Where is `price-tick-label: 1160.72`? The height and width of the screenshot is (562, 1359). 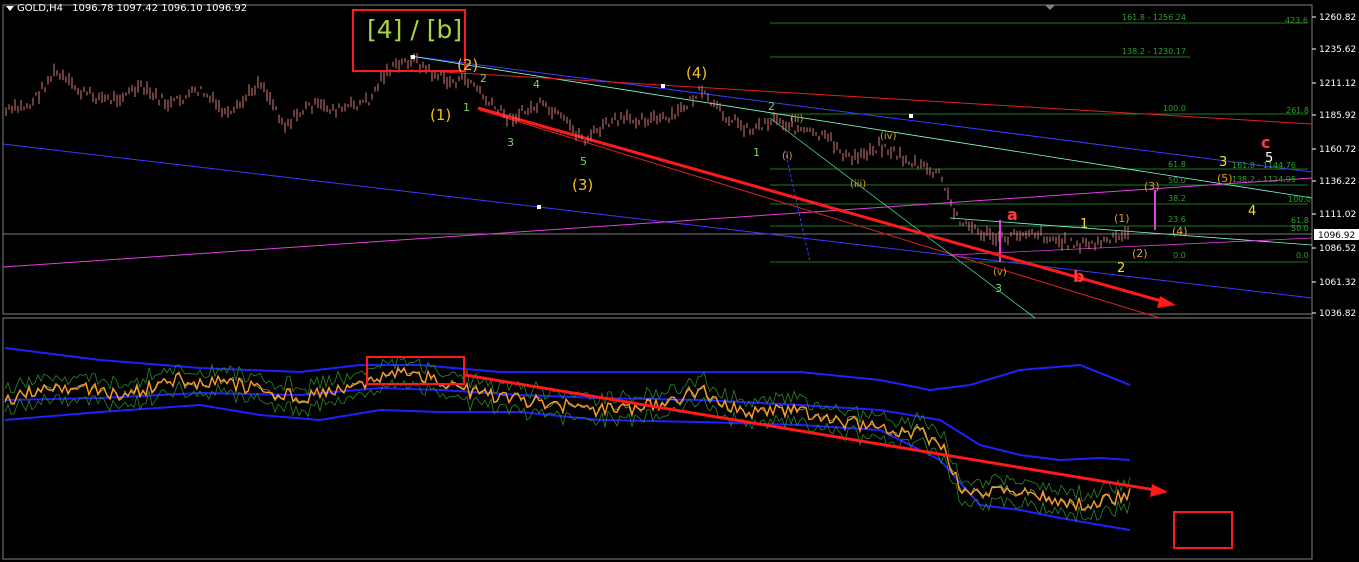 price-tick-label: 1160.72 is located at coordinates (1337, 150).